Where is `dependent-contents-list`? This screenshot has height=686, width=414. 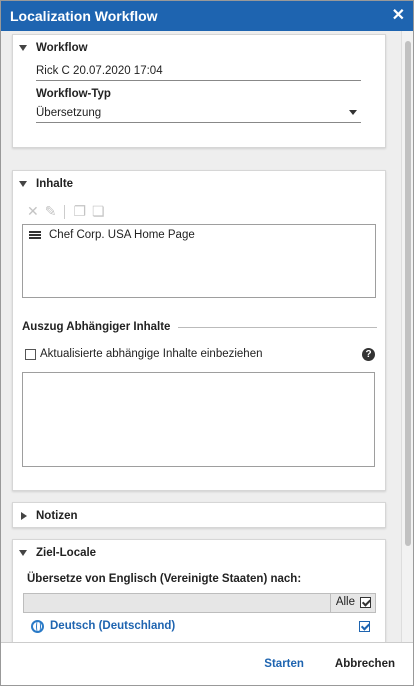 dependent-contents-list is located at coordinates (198, 419).